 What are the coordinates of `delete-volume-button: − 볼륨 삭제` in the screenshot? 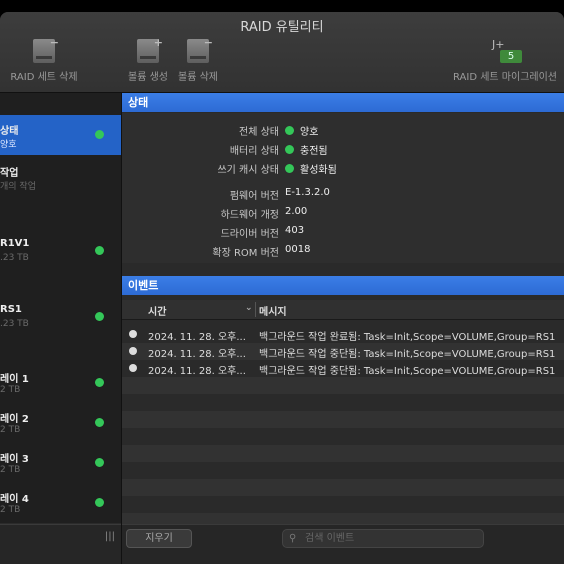 It's located at (198, 59).